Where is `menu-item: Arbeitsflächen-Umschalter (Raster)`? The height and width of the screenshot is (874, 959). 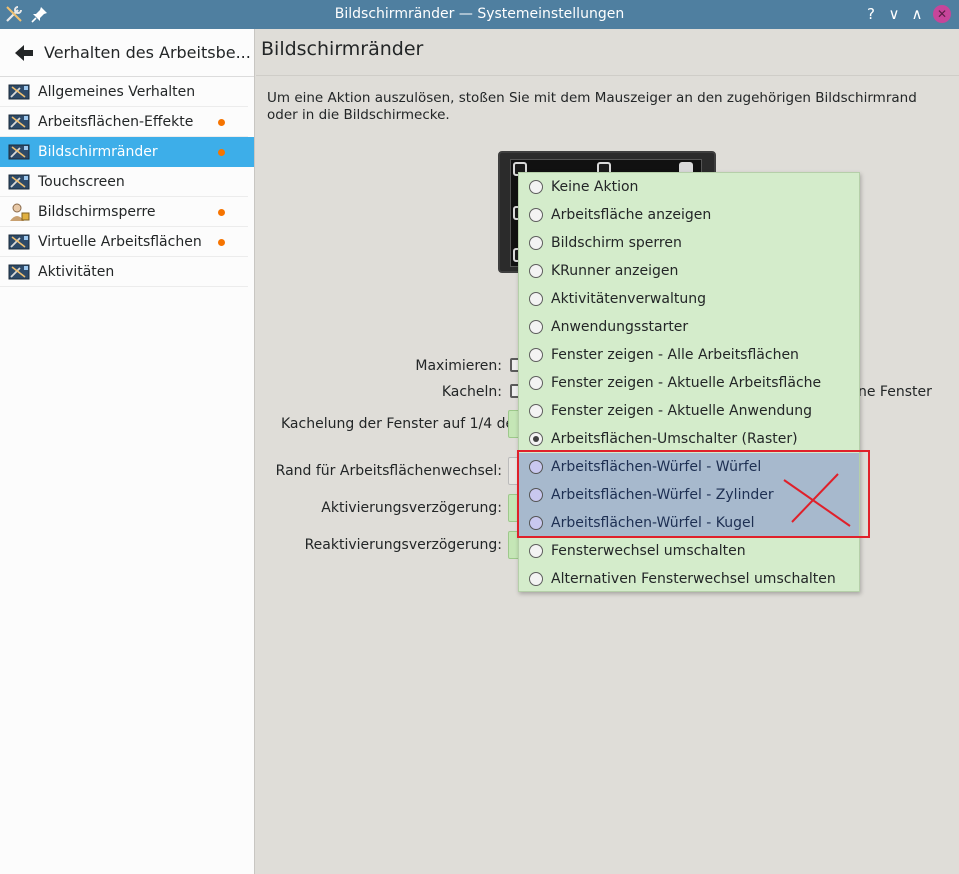
menu-item: Arbeitsflächen-Umschalter (Raster) is located at coordinates (689, 439).